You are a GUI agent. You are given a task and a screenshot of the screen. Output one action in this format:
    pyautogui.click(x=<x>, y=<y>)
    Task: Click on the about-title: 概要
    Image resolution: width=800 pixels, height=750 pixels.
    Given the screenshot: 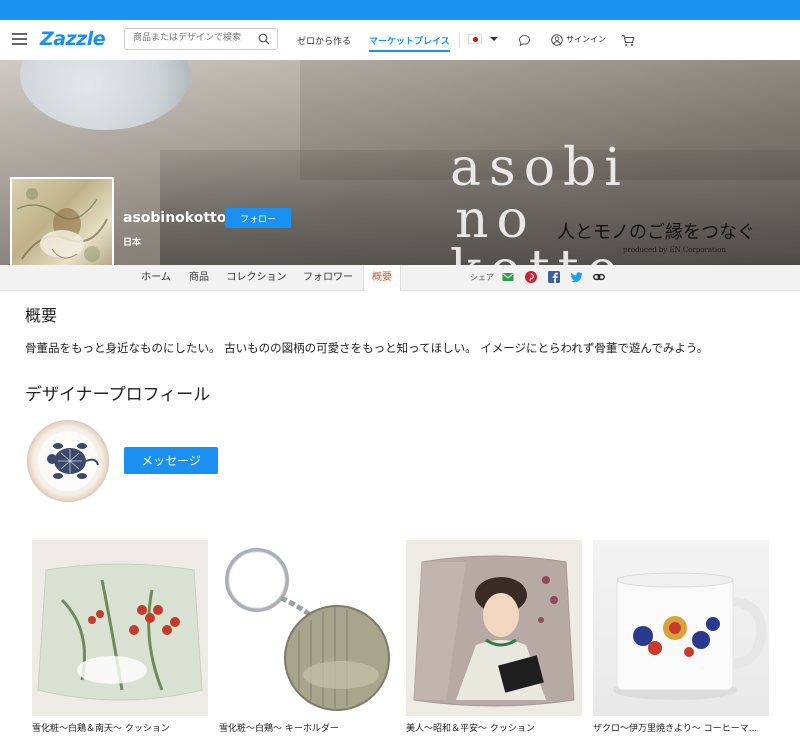 What is the action you would take?
    pyautogui.click(x=41, y=315)
    